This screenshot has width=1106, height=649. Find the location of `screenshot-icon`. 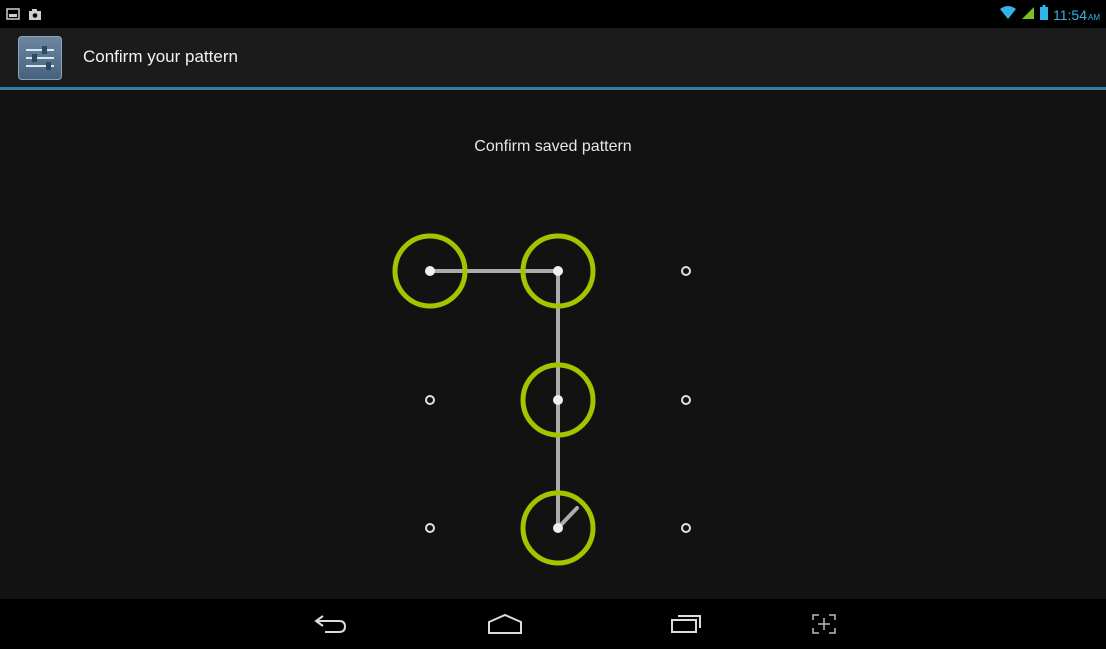

screenshot-icon is located at coordinates (824, 624).